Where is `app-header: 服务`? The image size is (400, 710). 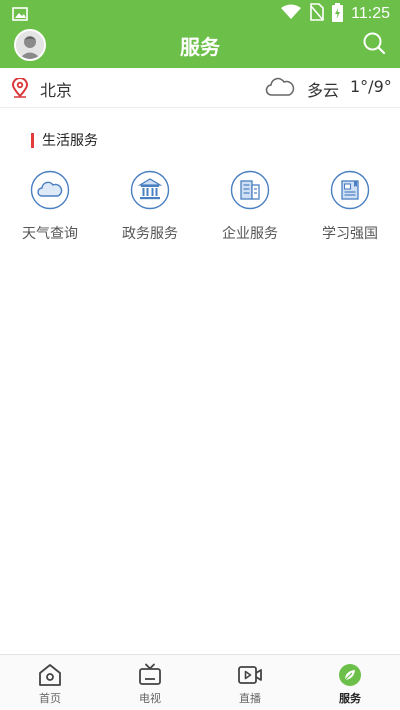
app-header: 服务 is located at coordinates (200, 48).